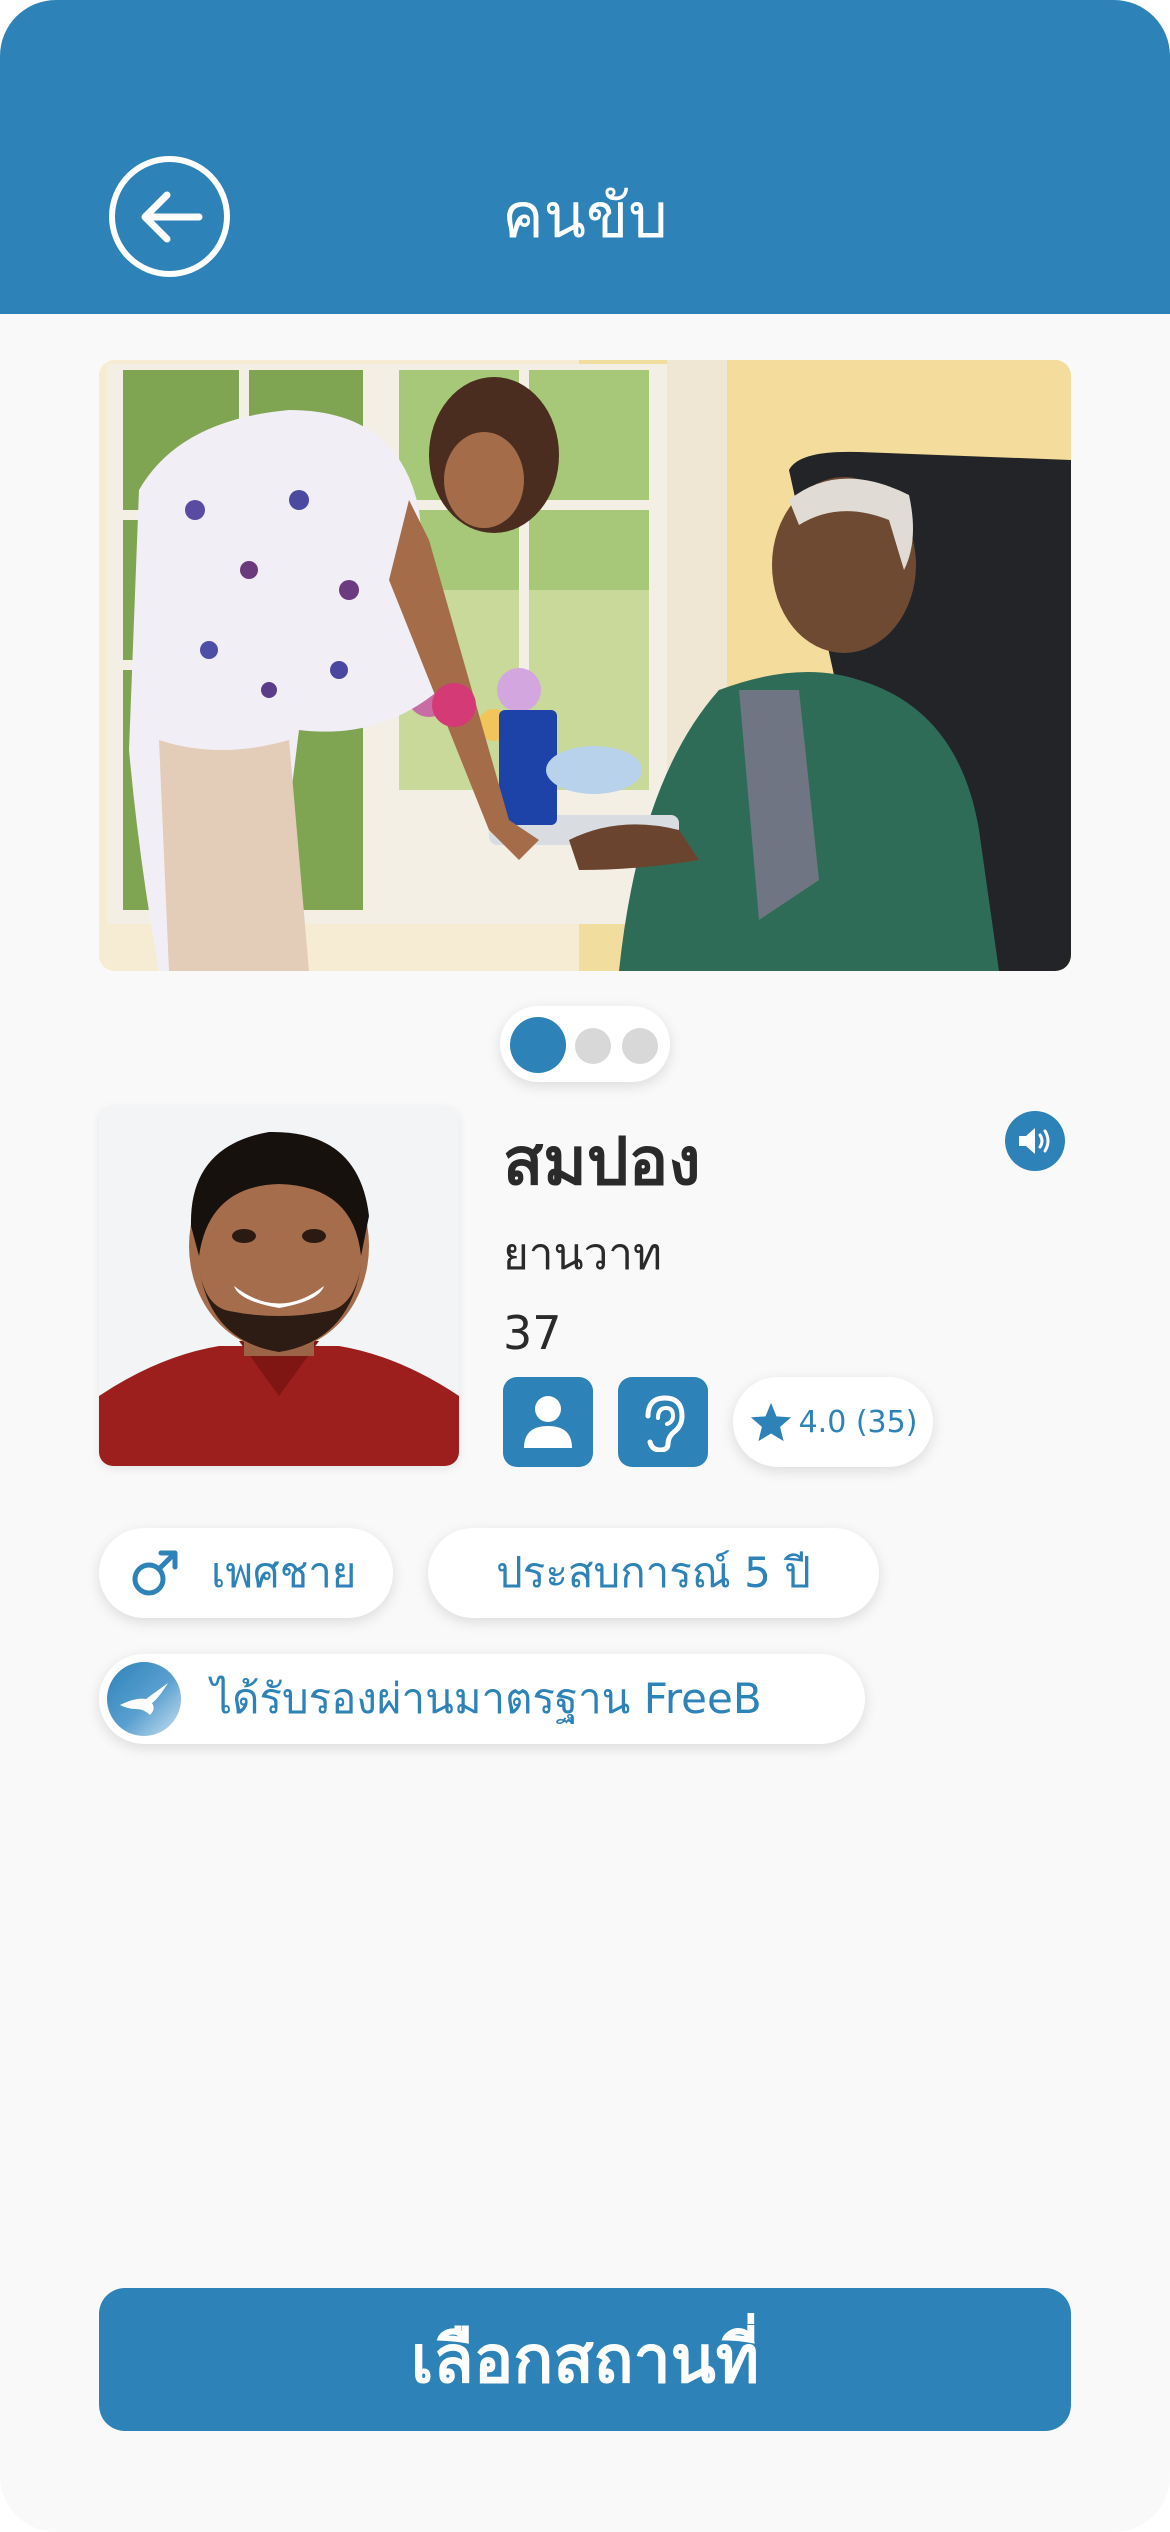 This screenshot has width=1170, height=2532. Describe the element at coordinates (532, 1333) in the screenshot. I see `driver-age: 37` at that location.